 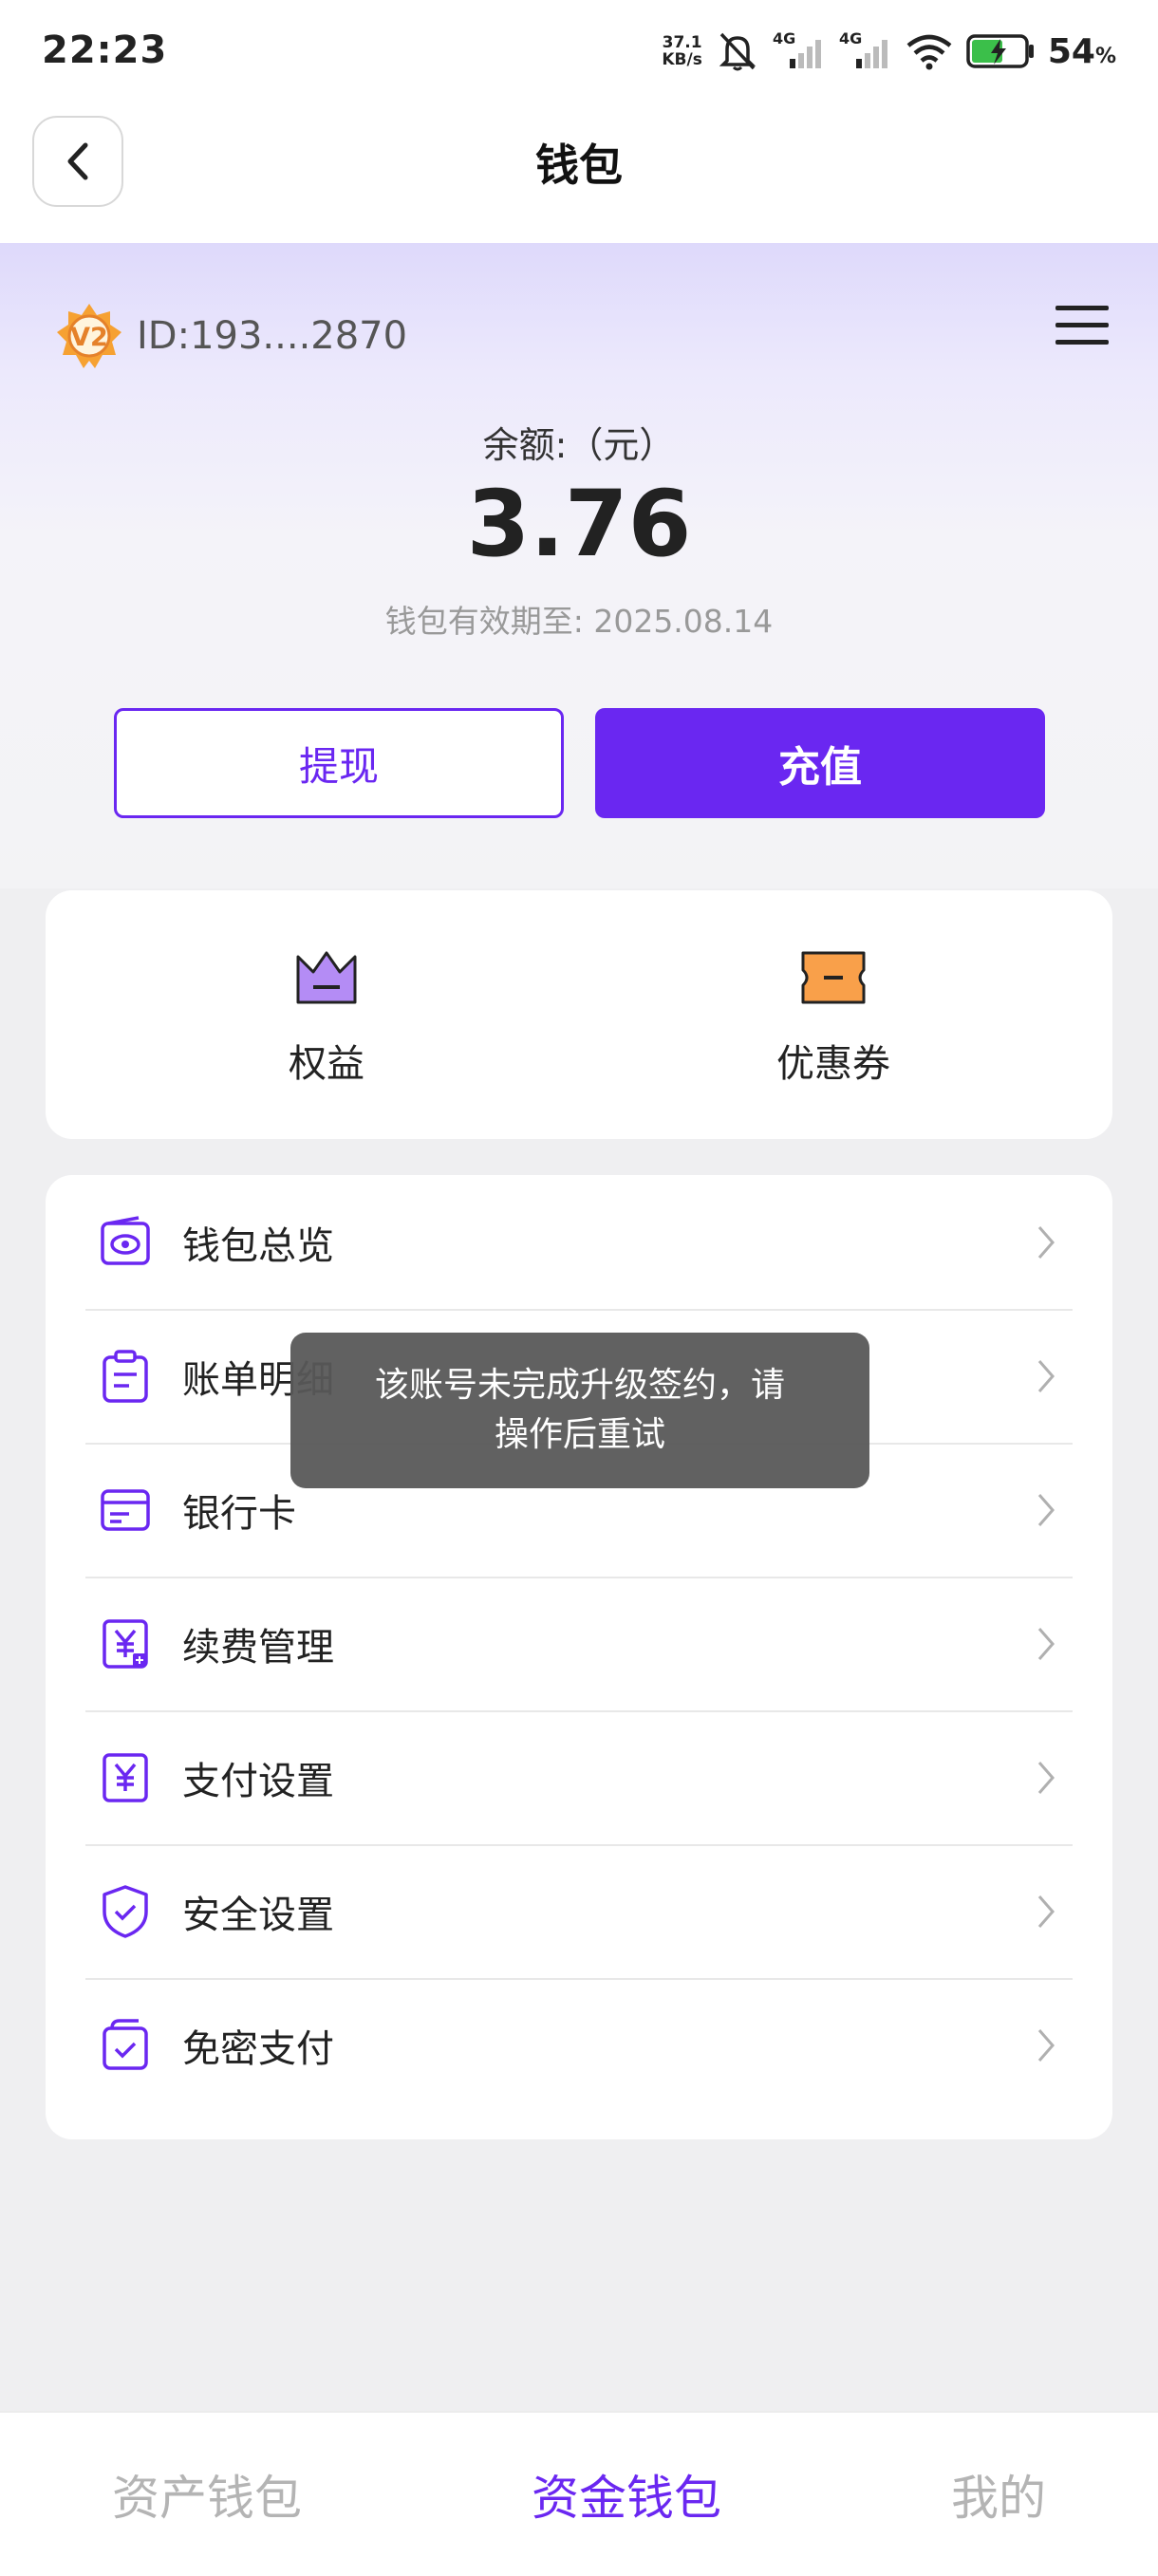 What do you see at coordinates (579, 166) in the screenshot?
I see `page-title: 钱包` at bounding box center [579, 166].